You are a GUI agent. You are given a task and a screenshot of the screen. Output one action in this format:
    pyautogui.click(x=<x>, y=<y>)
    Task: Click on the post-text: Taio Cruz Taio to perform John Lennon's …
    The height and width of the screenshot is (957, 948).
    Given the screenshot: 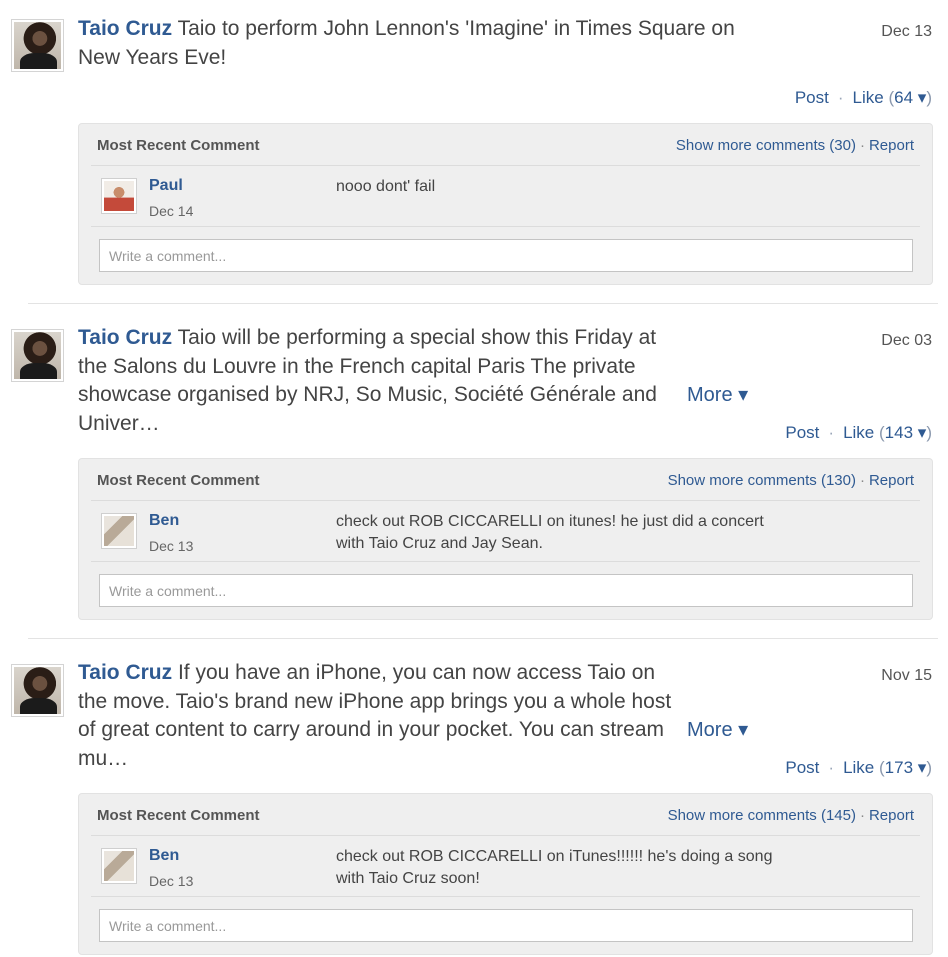 What is the action you would take?
    pyautogui.click(x=418, y=43)
    